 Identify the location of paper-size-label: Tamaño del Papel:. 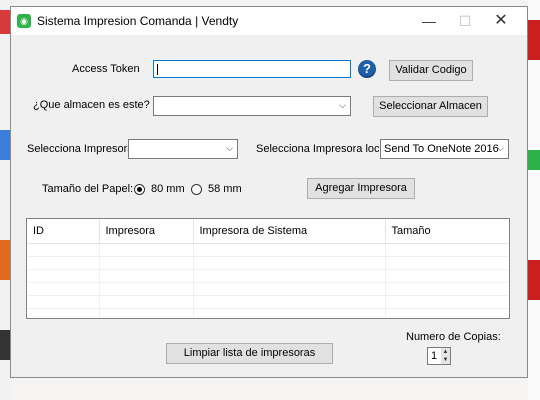
(88, 189).